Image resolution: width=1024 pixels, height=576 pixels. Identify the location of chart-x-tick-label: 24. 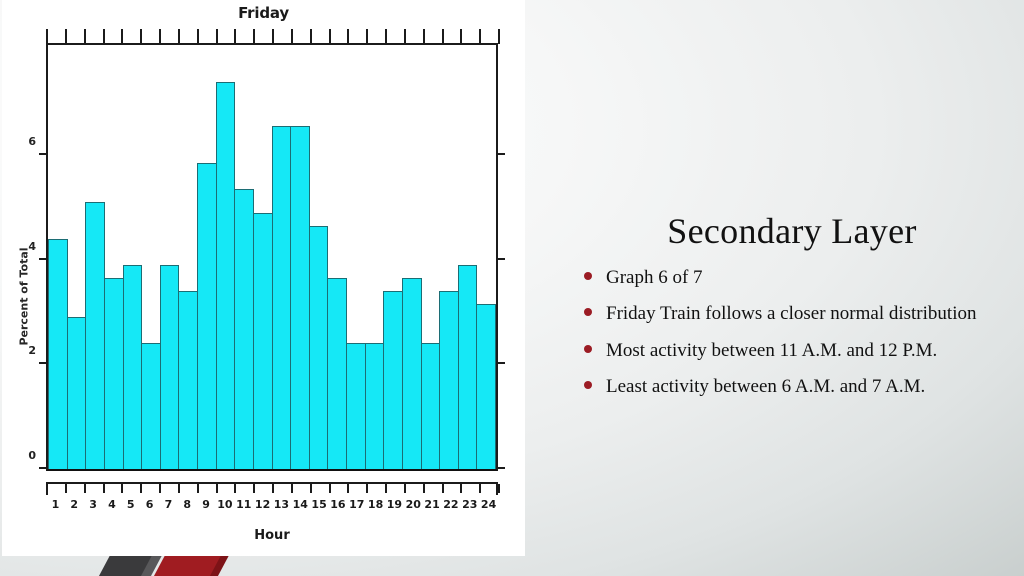
(488, 504).